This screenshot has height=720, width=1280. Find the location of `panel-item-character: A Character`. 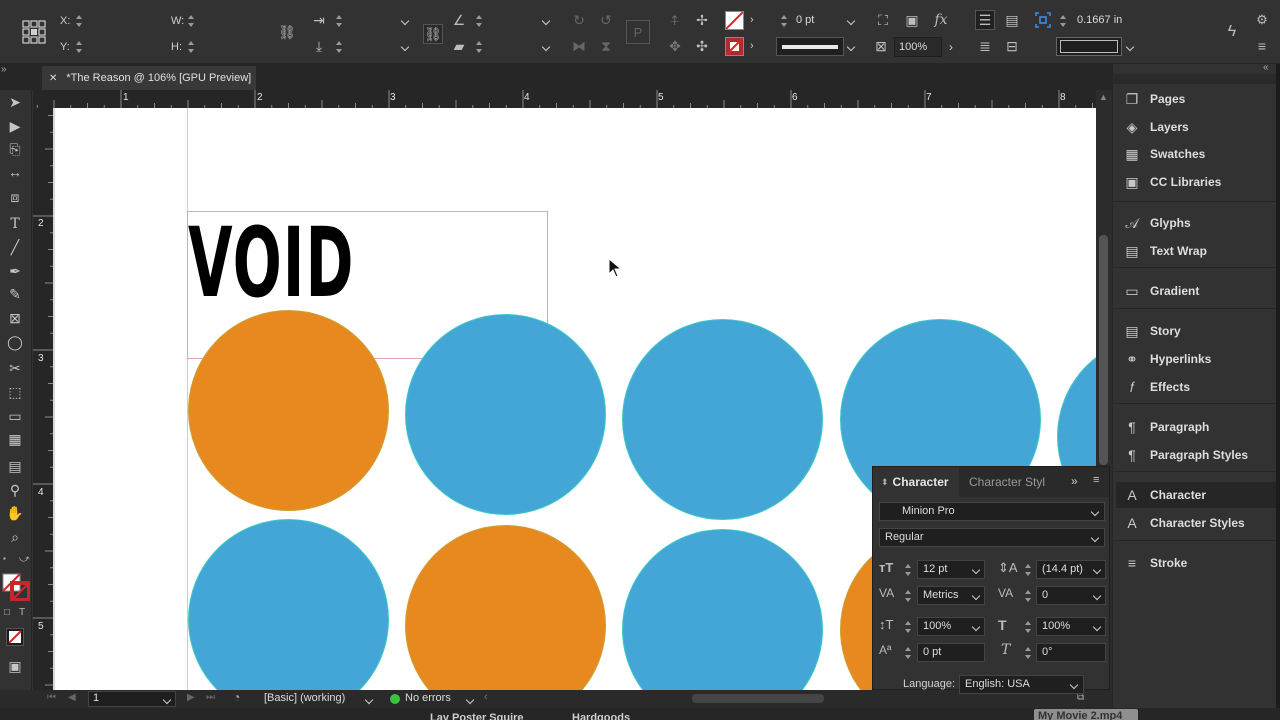

panel-item-character: A Character is located at coordinates (1198, 495).